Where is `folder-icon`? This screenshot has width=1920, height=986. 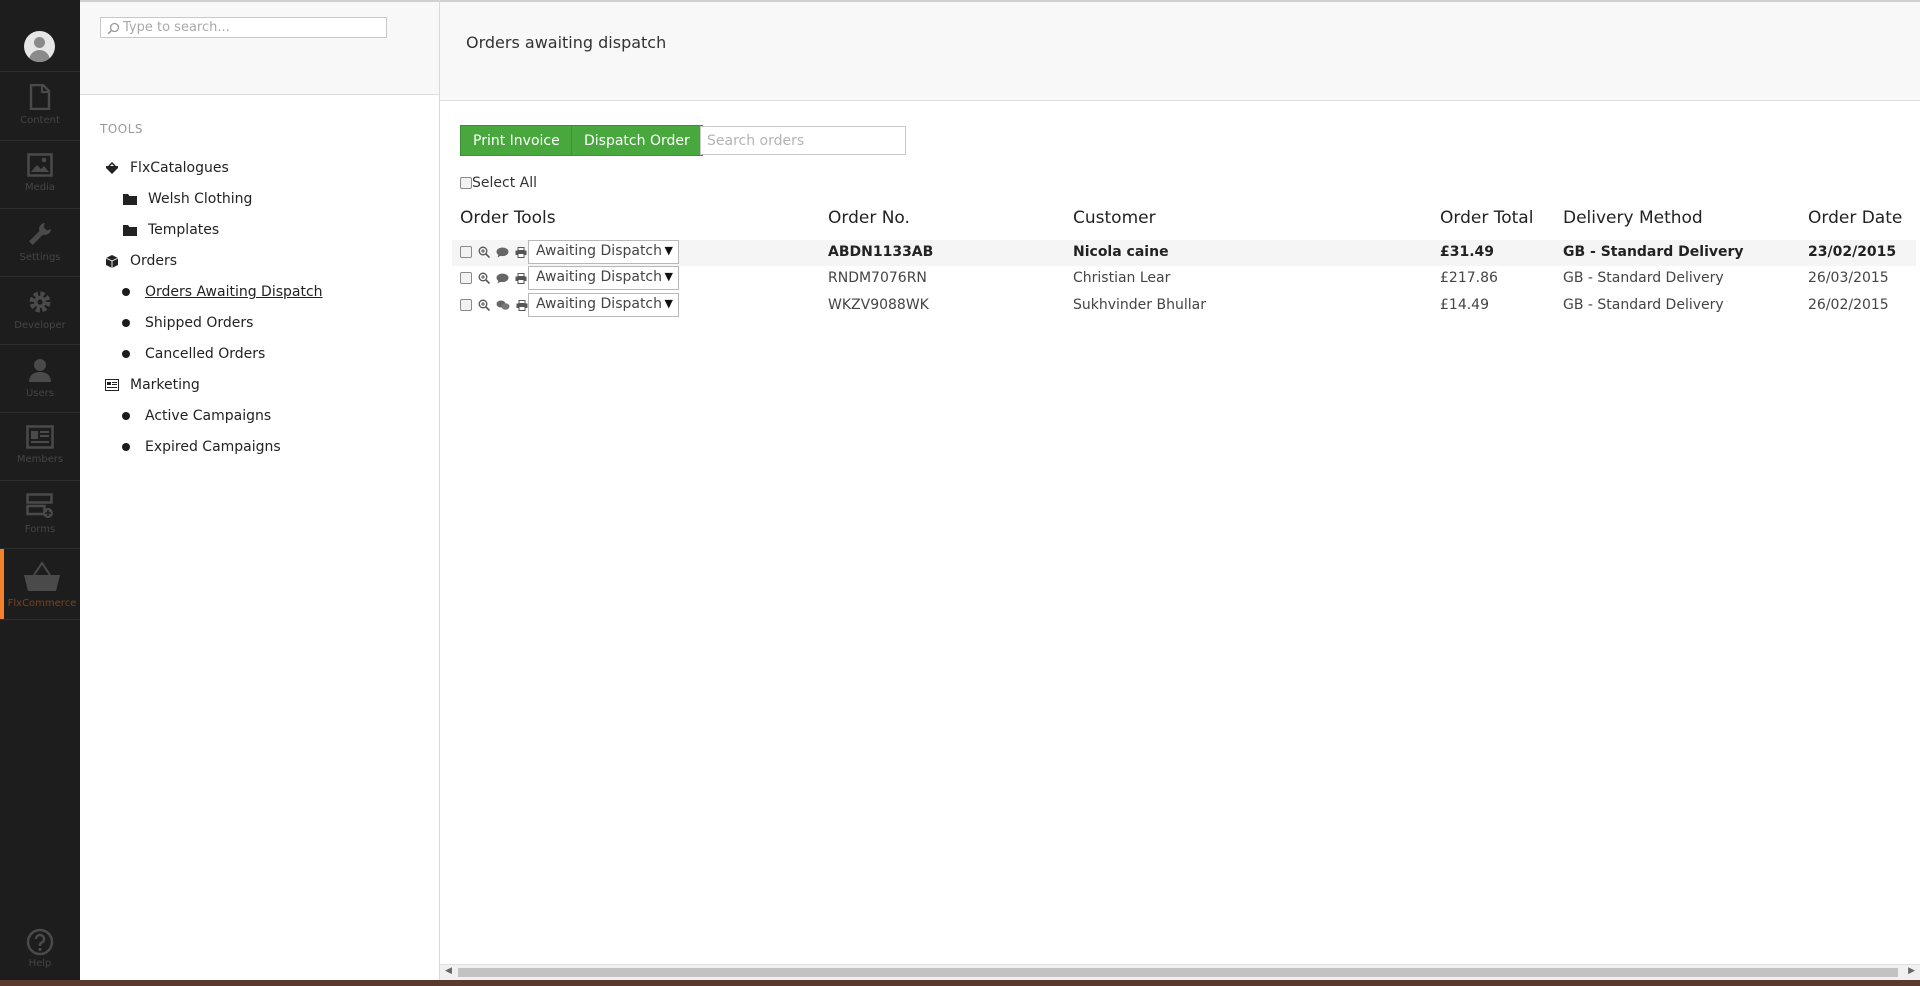 folder-icon is located at coordinates (130, 230).